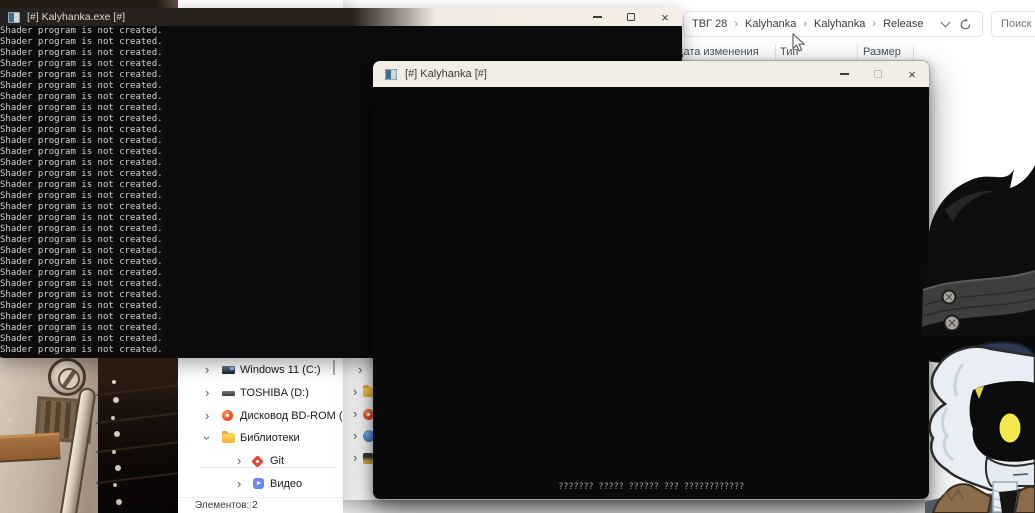 This screenshot has height=513, width=1035. Describe the element at coordinates (228, 370) in the screenshot. I see `system-drive-icon` at that location.